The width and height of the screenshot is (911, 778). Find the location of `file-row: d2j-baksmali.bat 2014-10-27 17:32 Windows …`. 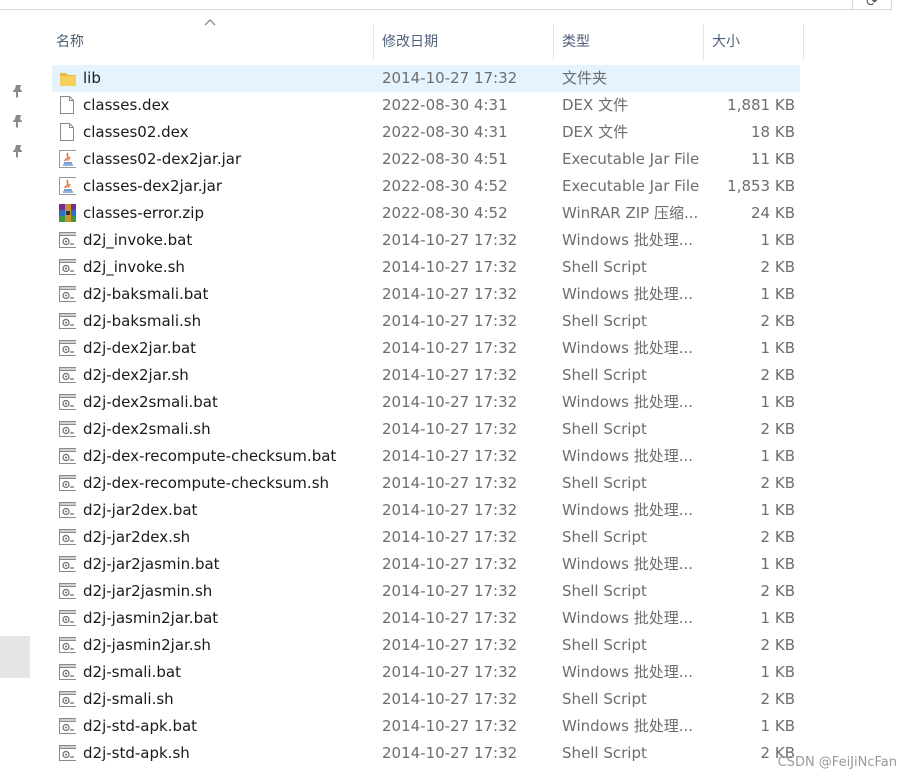

file-row: d2j-baksmali.bat 2014-10-27 17:32 Windows … is located at coordinates (426, 294).